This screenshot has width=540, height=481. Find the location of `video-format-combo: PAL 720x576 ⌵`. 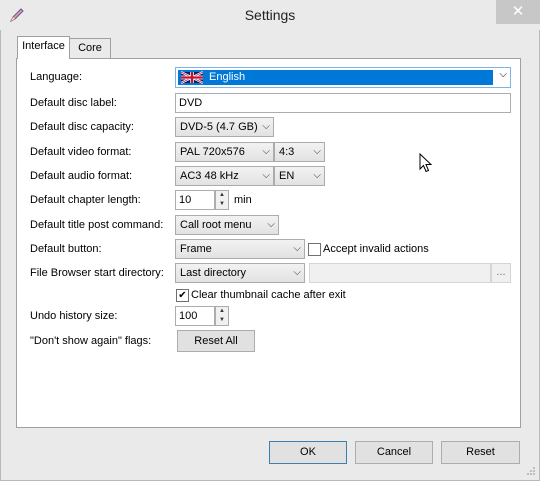

video-format-combo: PAL 720x576 ⌵ is located at coordinates (224, 152).